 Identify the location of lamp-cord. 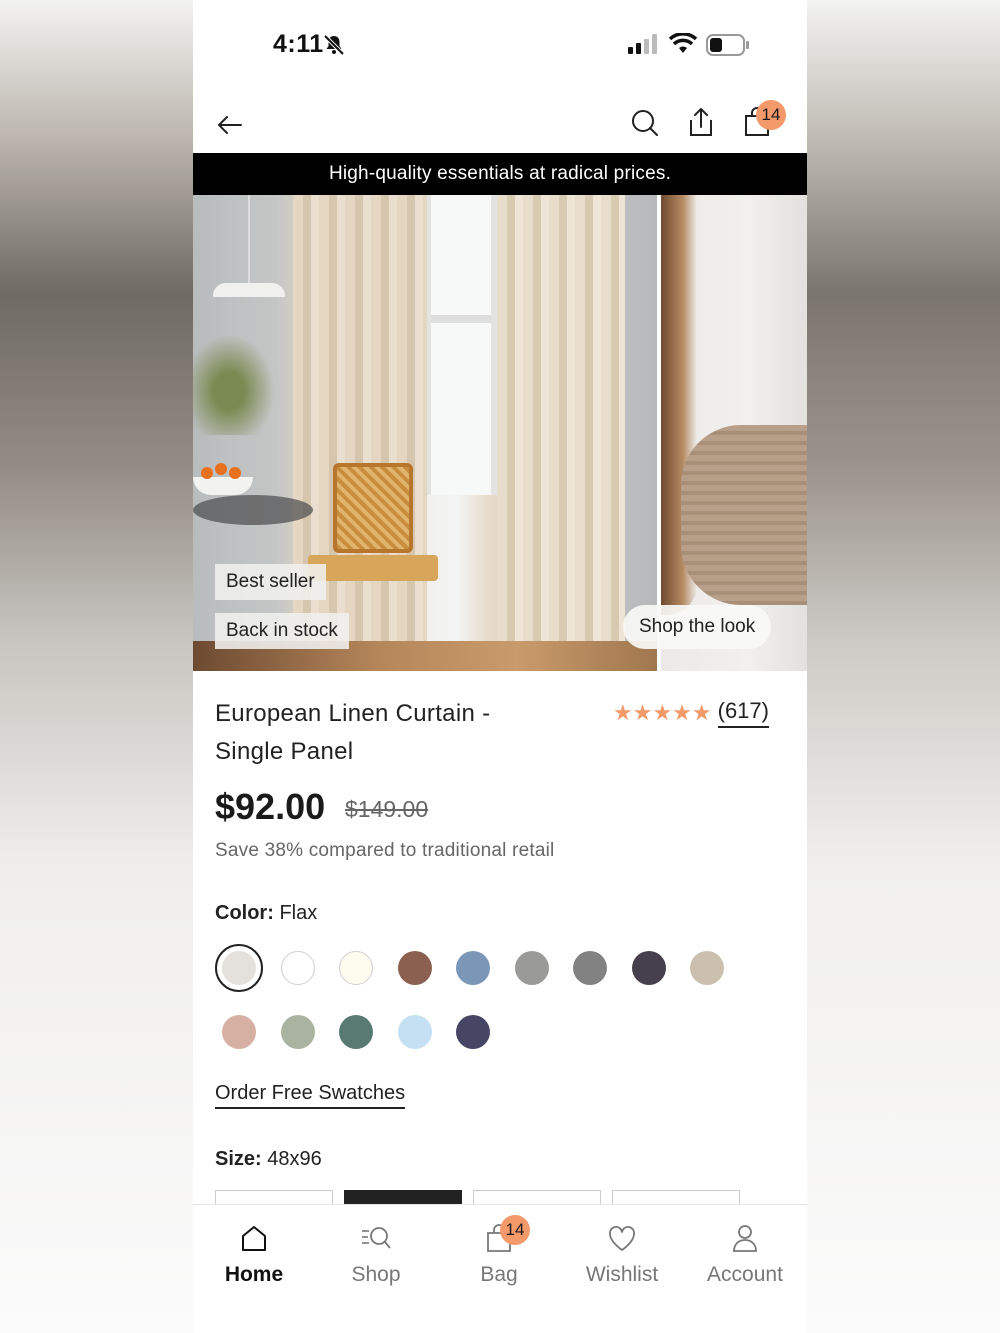
(249, 240).